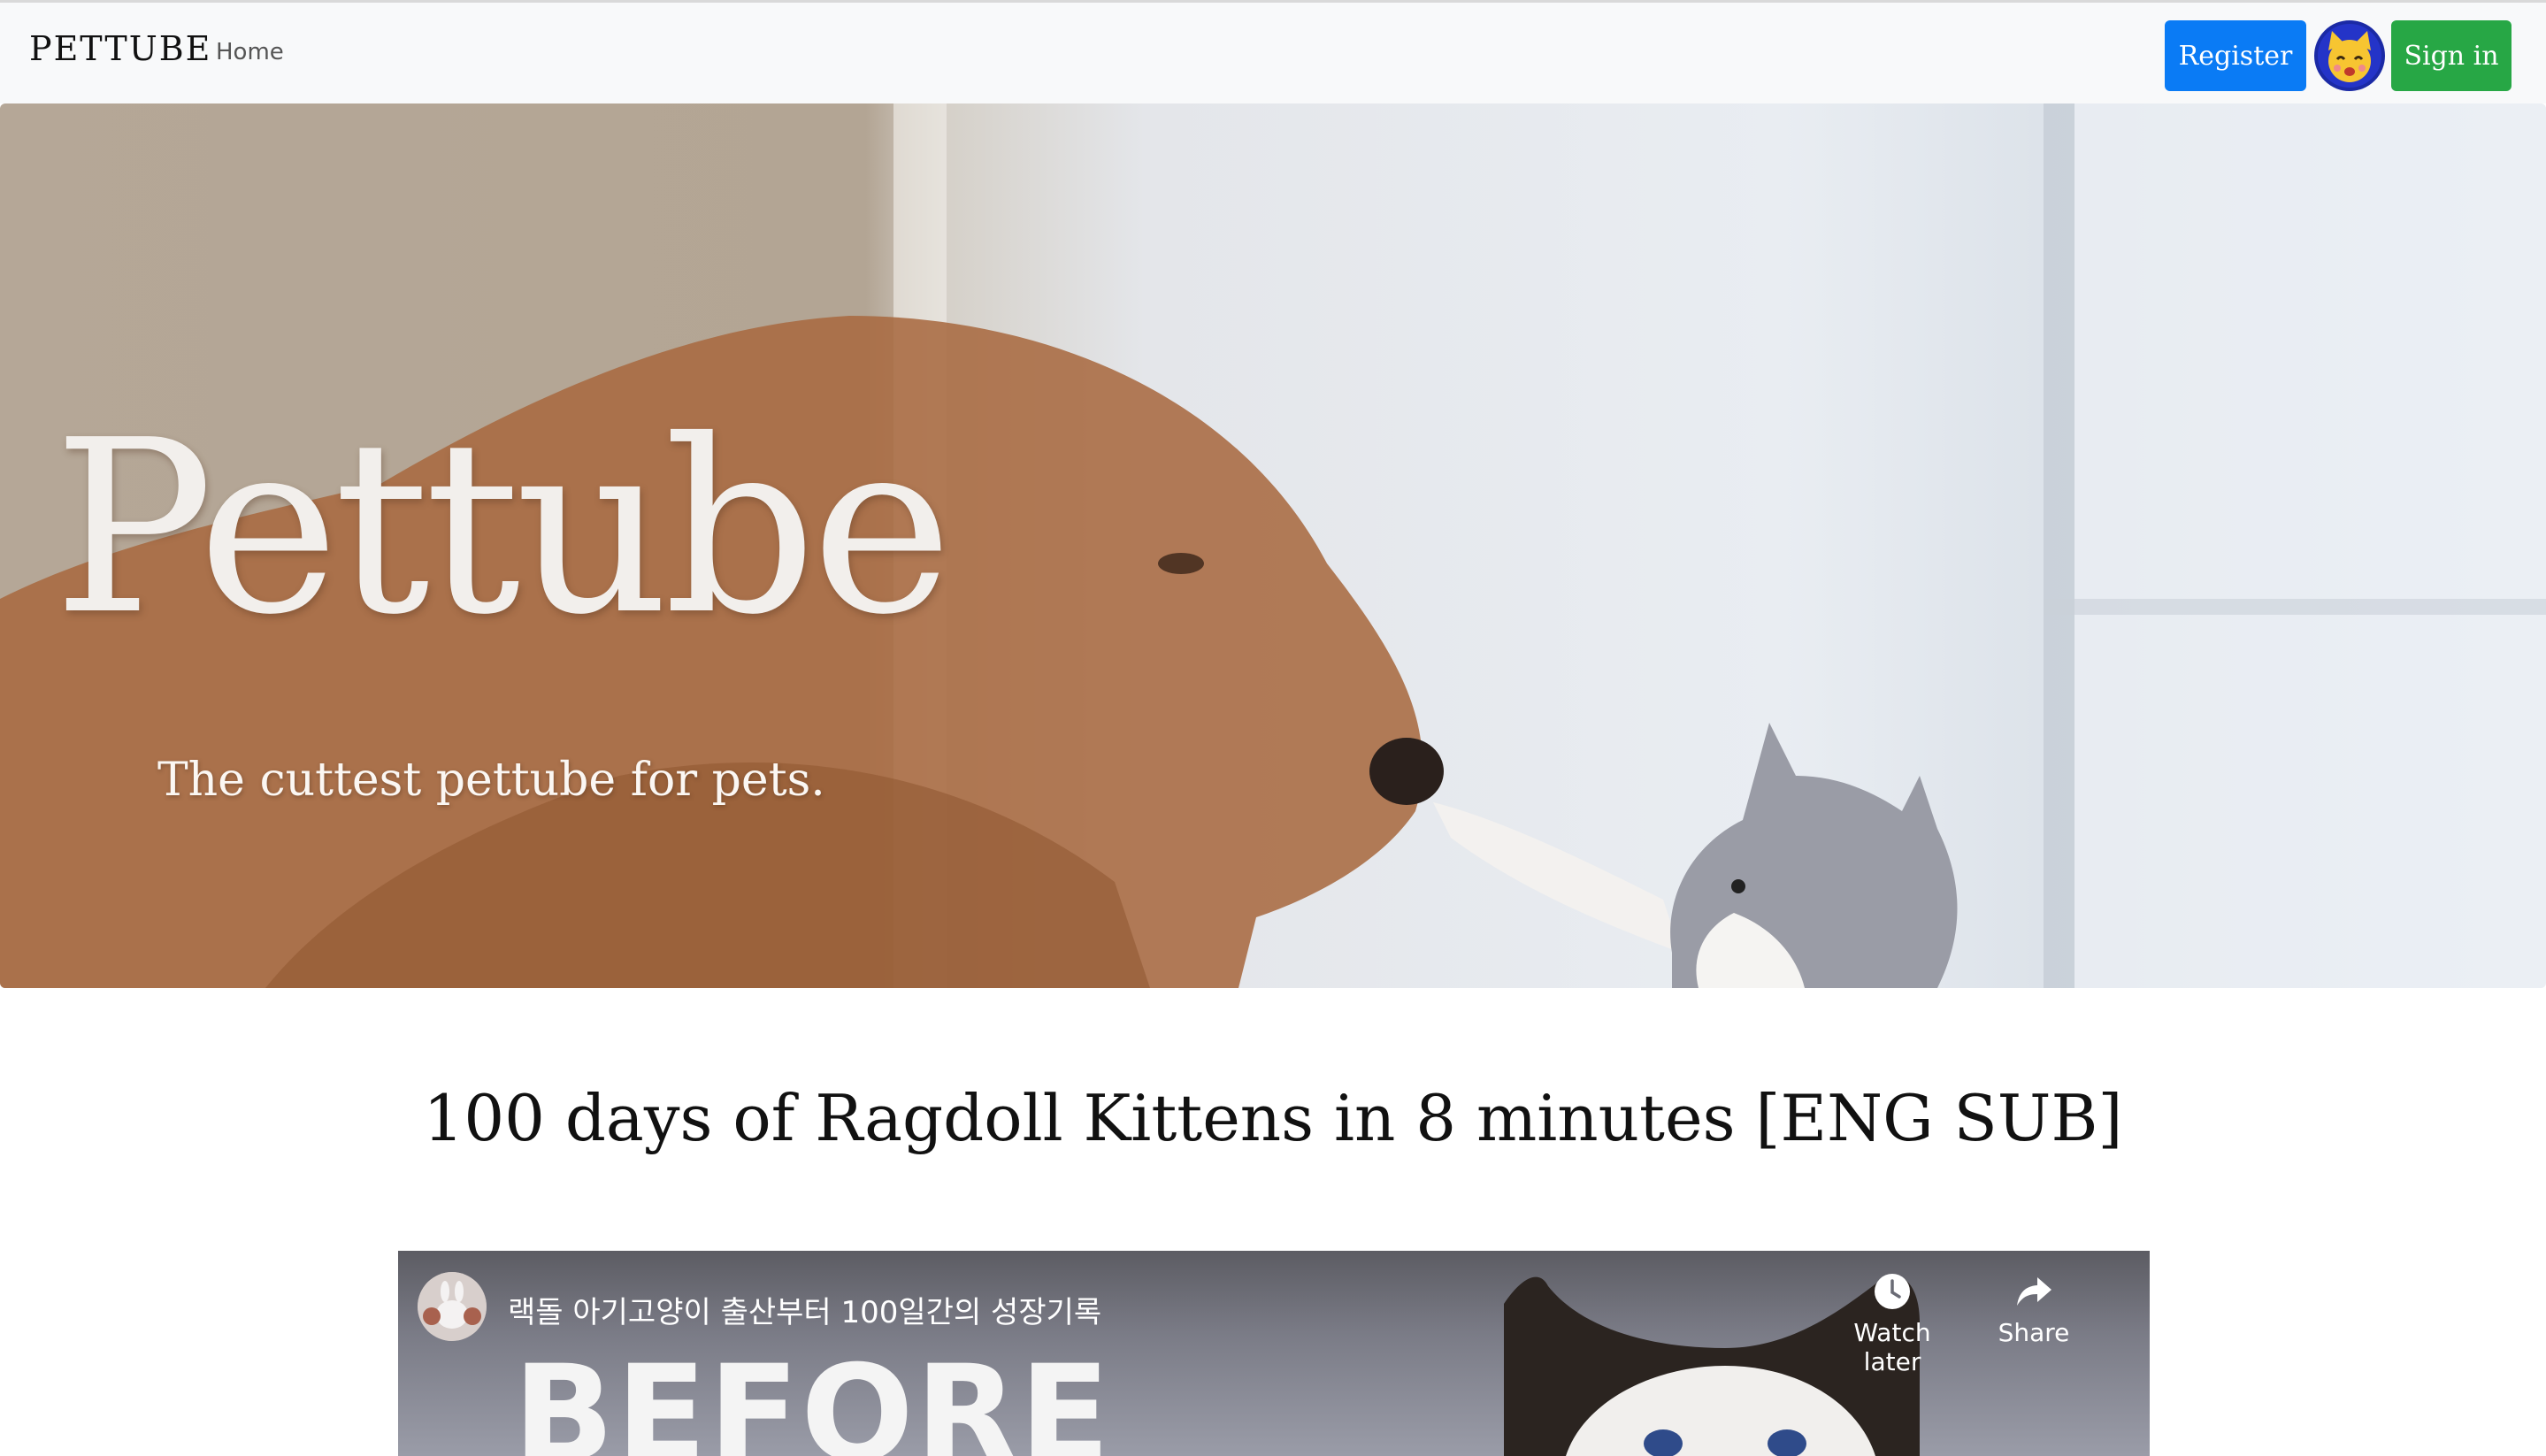  Describe the element at coordinates (2033, 1309) in the screenshot. I see `share-button: Share` at that location.